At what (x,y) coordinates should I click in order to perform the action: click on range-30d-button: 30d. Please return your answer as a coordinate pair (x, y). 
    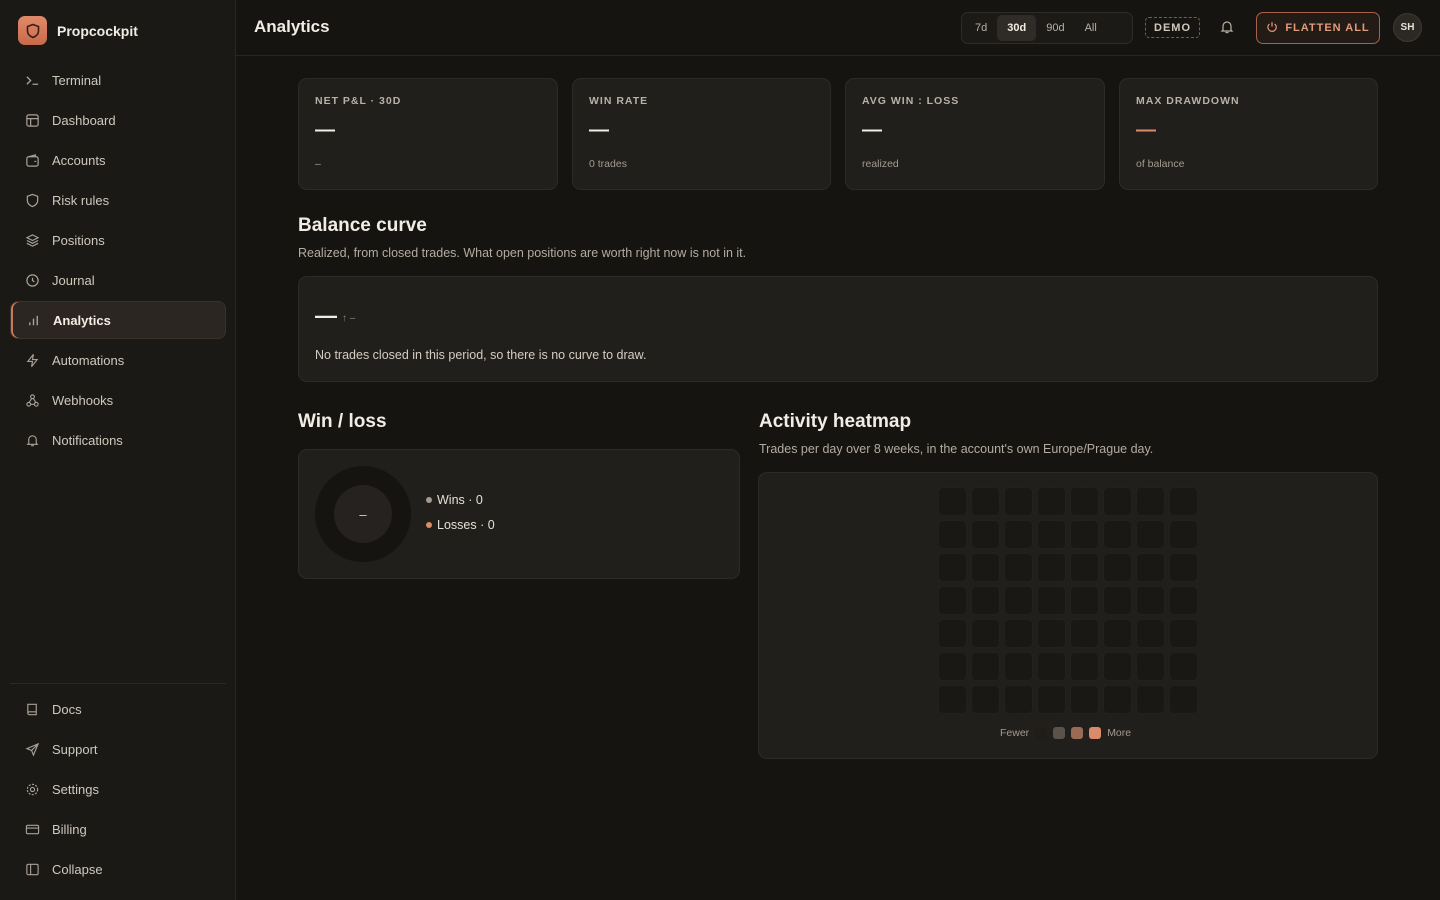
    Looking at the image, I should click on (1017, 28).